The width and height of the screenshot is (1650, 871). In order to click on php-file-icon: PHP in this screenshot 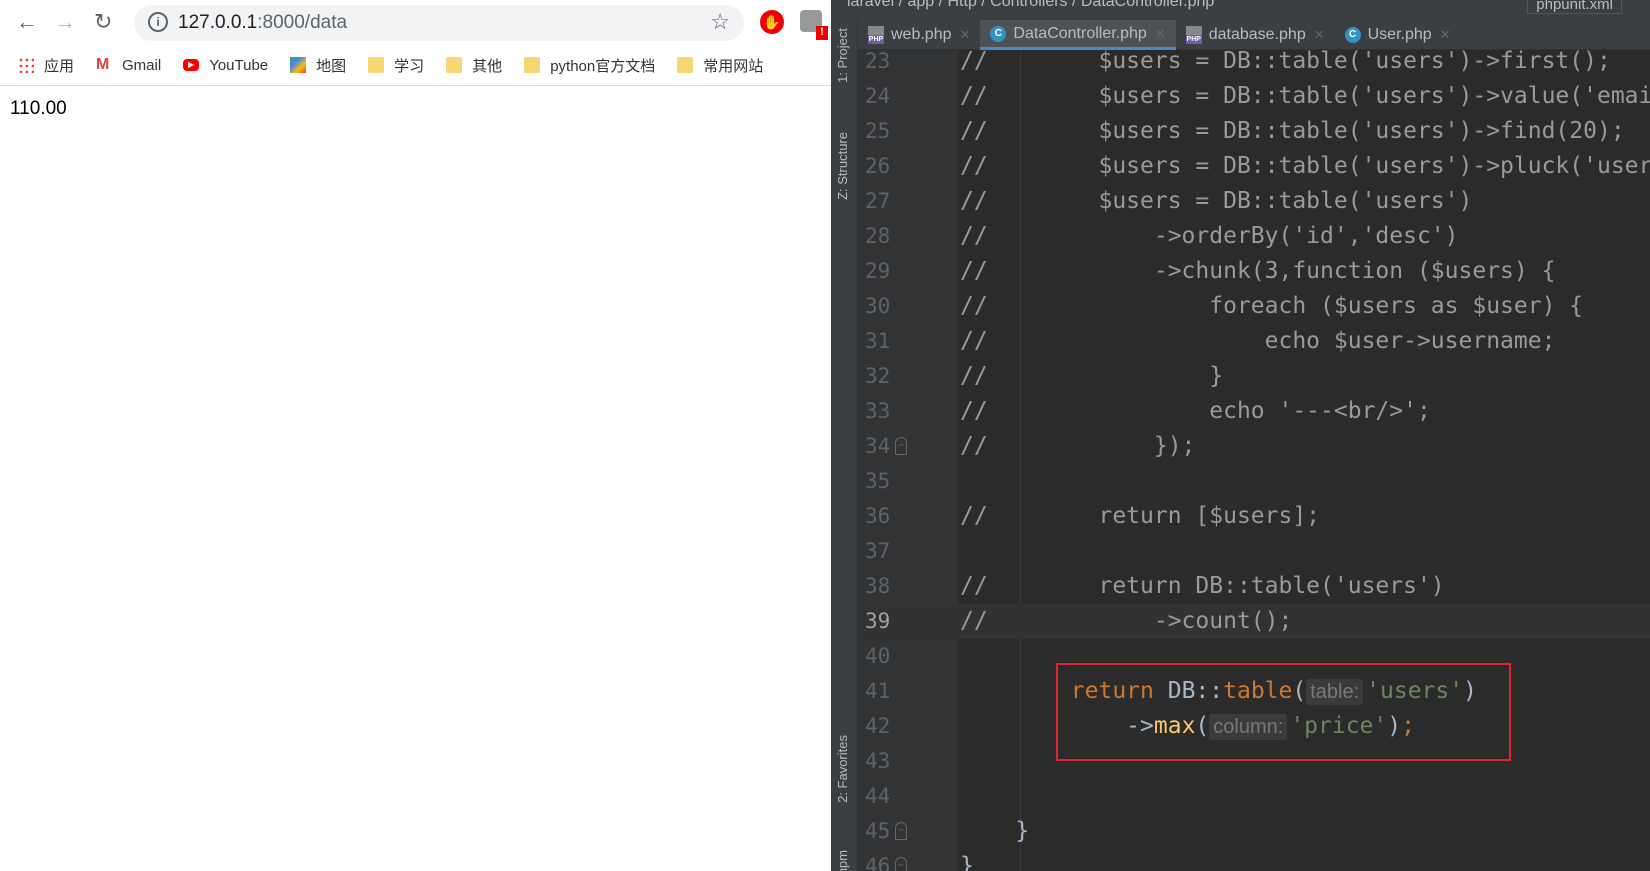, I will do `click(1193, 35)`.